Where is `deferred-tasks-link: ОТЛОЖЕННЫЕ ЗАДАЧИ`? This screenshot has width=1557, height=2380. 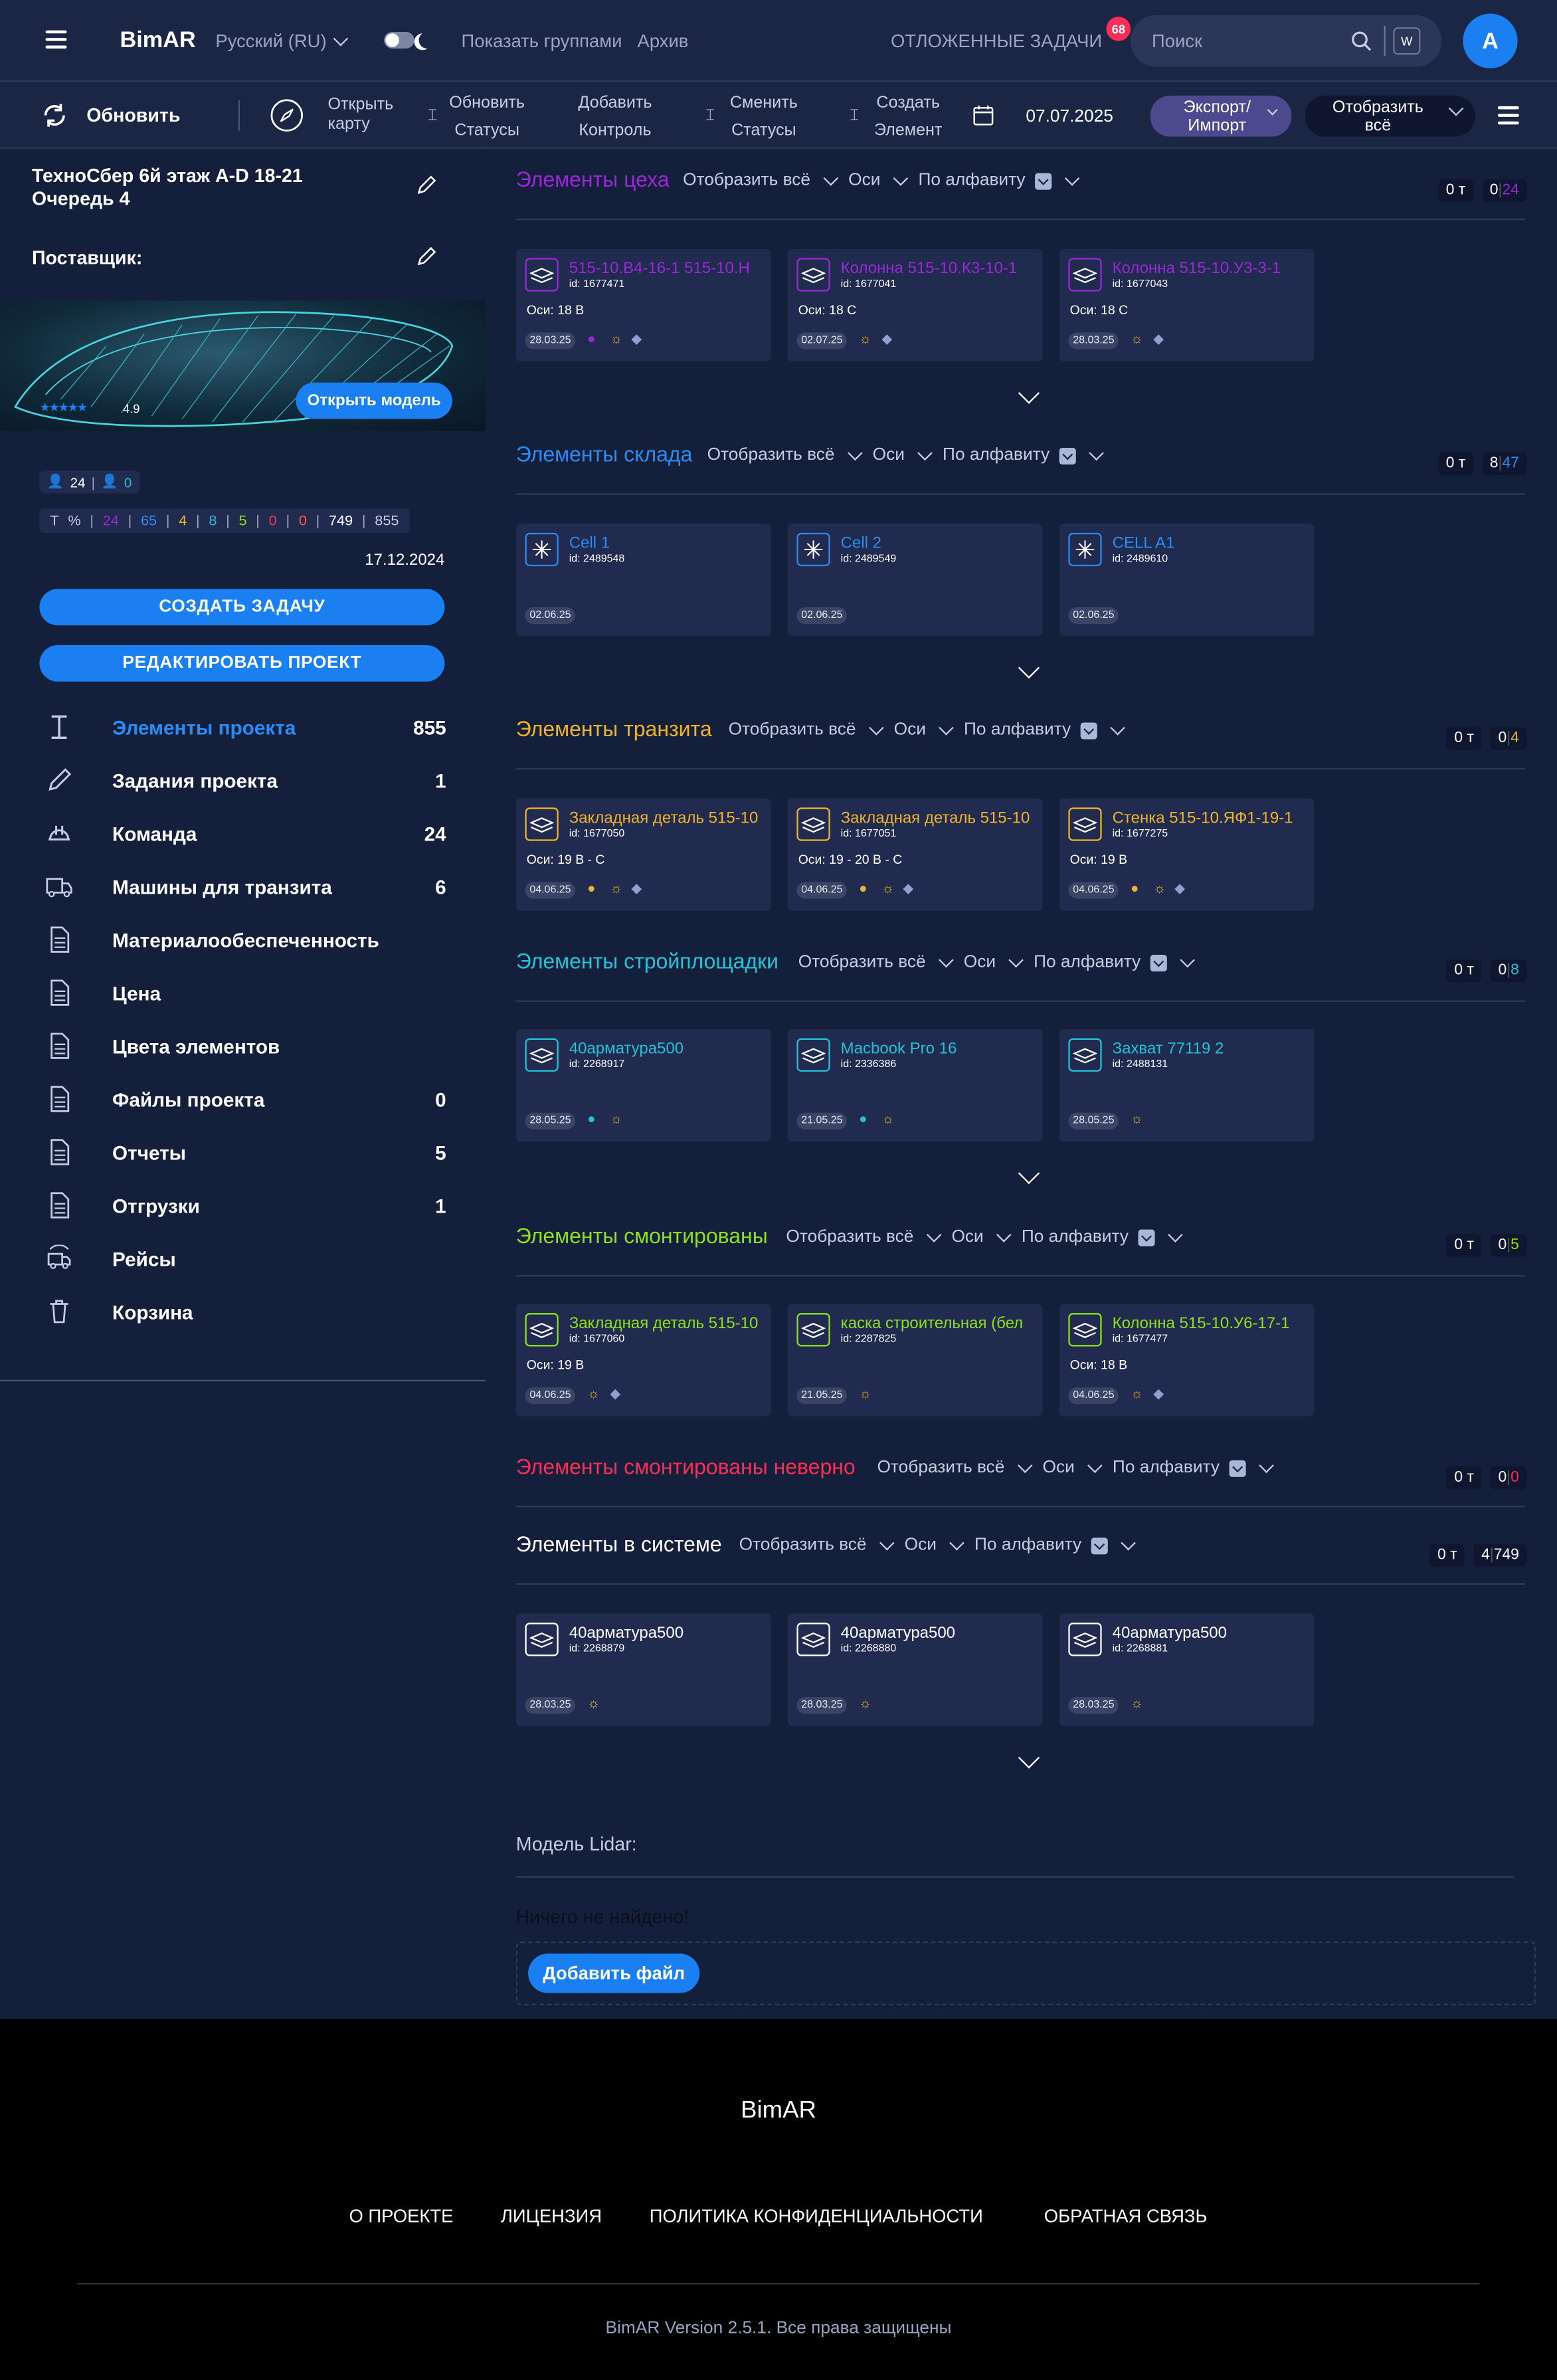
deferred-tasks-link: ОТЛОЖЕННЫЕ ЗАДАЧИ is located at coordinates (996, 41).